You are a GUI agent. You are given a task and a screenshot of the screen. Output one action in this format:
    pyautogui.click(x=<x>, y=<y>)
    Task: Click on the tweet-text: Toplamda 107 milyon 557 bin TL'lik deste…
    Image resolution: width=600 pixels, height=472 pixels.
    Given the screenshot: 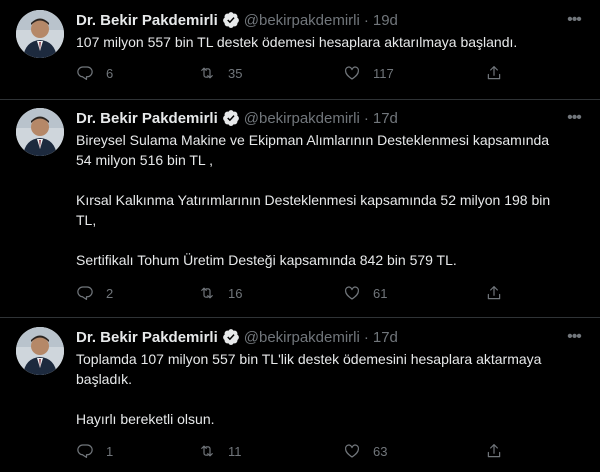 What is the action you would take?
    pyautogui.click(x=332, y=389)
    